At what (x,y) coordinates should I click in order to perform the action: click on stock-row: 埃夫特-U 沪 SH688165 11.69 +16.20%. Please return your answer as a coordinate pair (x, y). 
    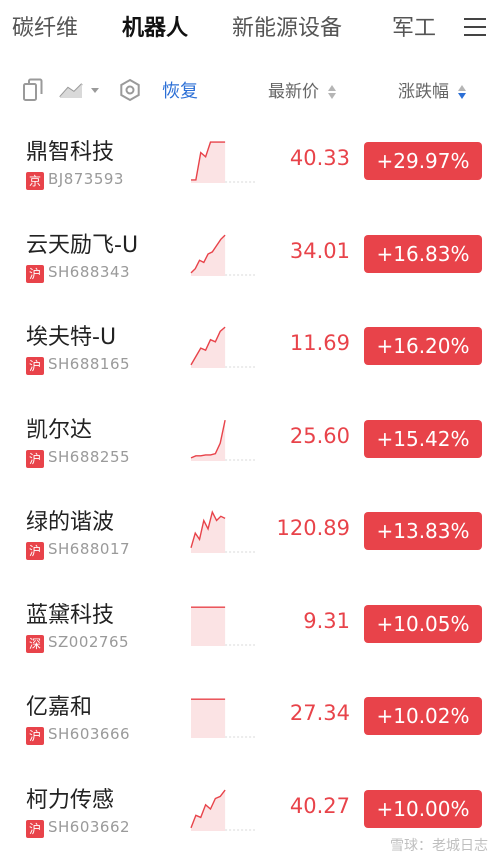
    Looking at the image, I should click on (250, 349).